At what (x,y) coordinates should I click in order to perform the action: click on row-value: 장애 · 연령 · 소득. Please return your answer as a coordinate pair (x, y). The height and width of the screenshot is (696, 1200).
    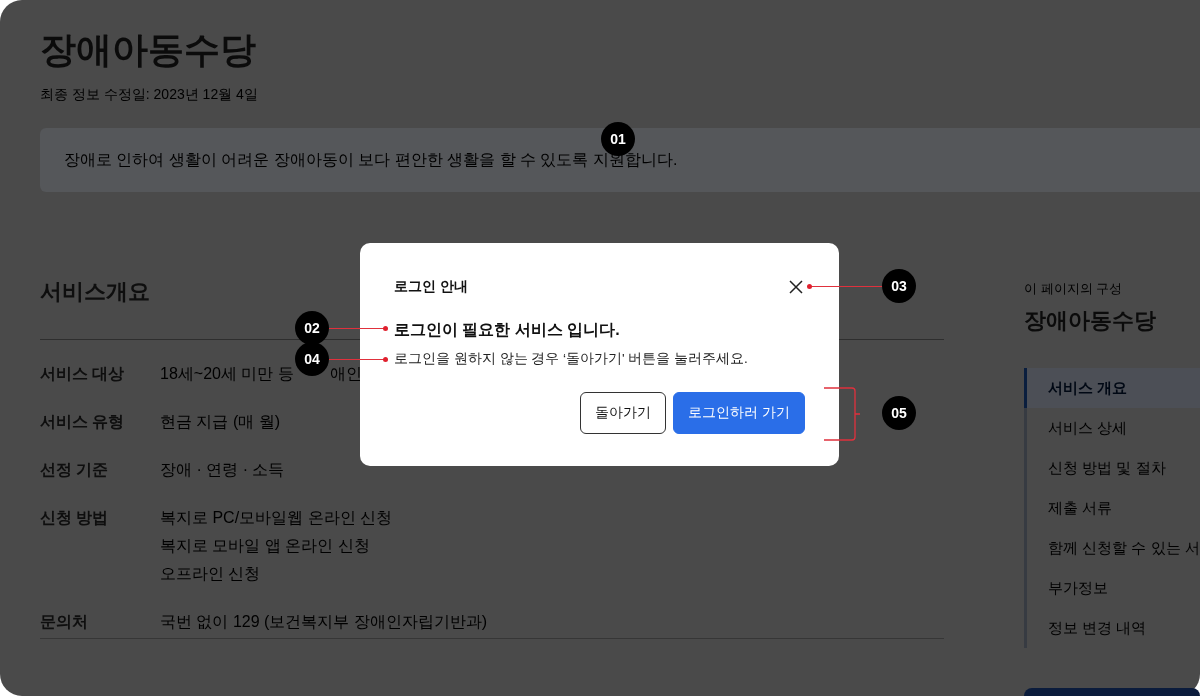
    Looking at the image, I should click on (222, 470).